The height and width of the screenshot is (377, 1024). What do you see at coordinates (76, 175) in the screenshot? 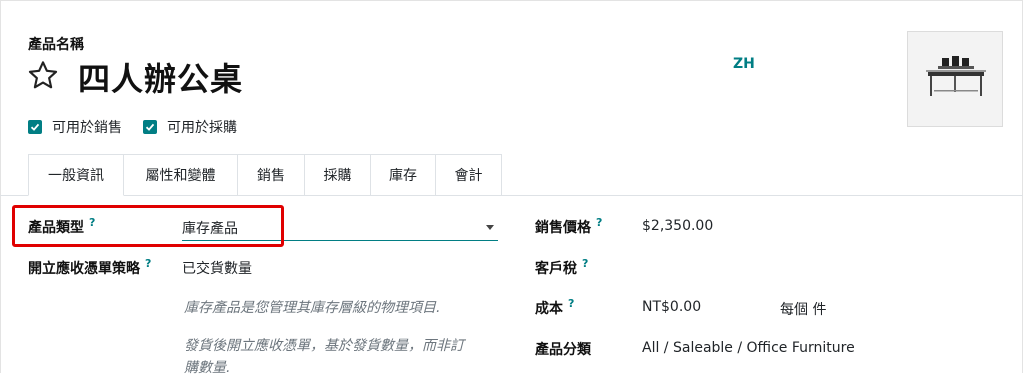
I see `tab-general-info: 一般資訊` at bounding box center [76, 175].